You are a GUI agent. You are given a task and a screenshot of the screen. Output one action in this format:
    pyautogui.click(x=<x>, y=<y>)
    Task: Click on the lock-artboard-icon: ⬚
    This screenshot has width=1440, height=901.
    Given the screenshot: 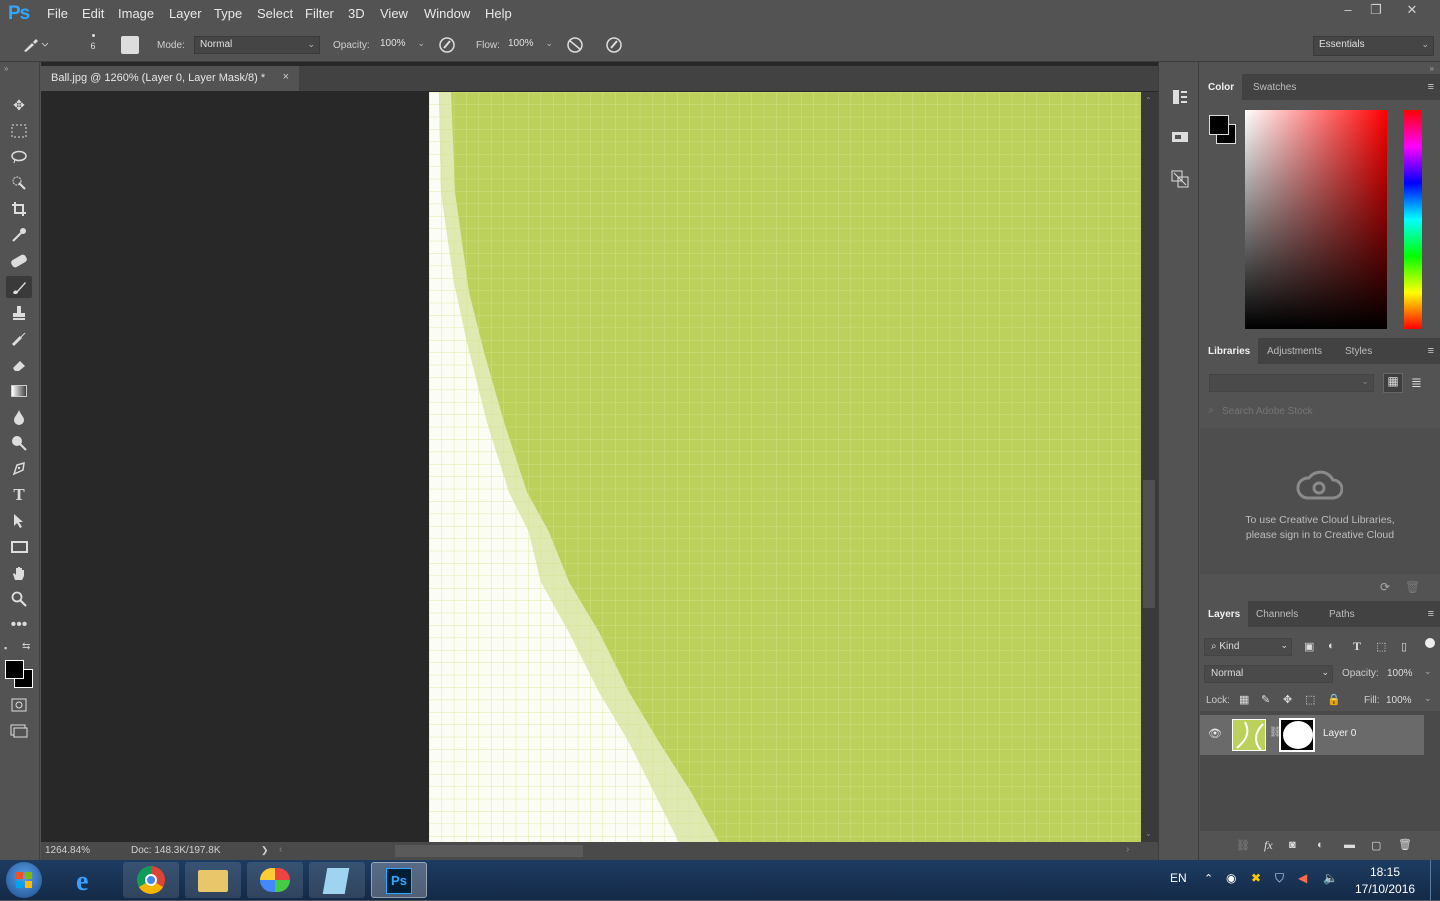 What is the action you would take?
    pyautogui.click(x=1310, y=699)
    